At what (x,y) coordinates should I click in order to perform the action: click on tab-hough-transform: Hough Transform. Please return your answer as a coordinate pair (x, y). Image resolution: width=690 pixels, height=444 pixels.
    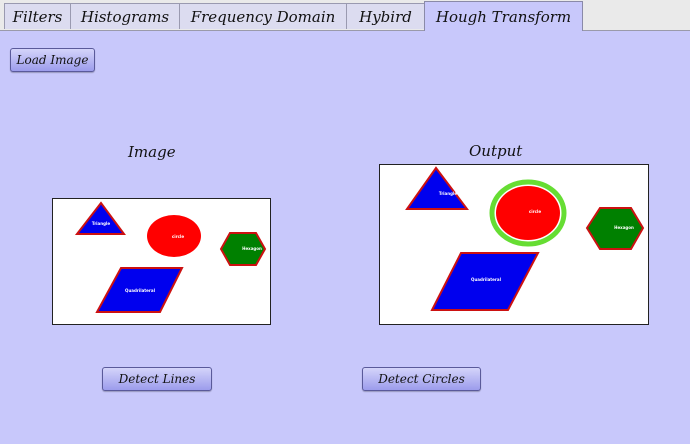
    Looking at the image, I should click on (503, 16).